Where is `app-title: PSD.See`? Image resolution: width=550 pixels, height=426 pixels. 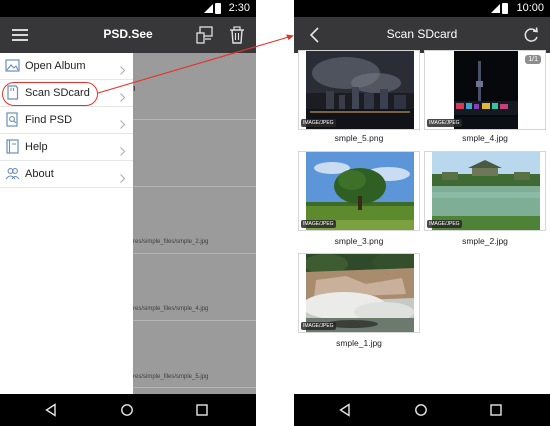 app-title: PSD.See is located at coordinates (128, 34).